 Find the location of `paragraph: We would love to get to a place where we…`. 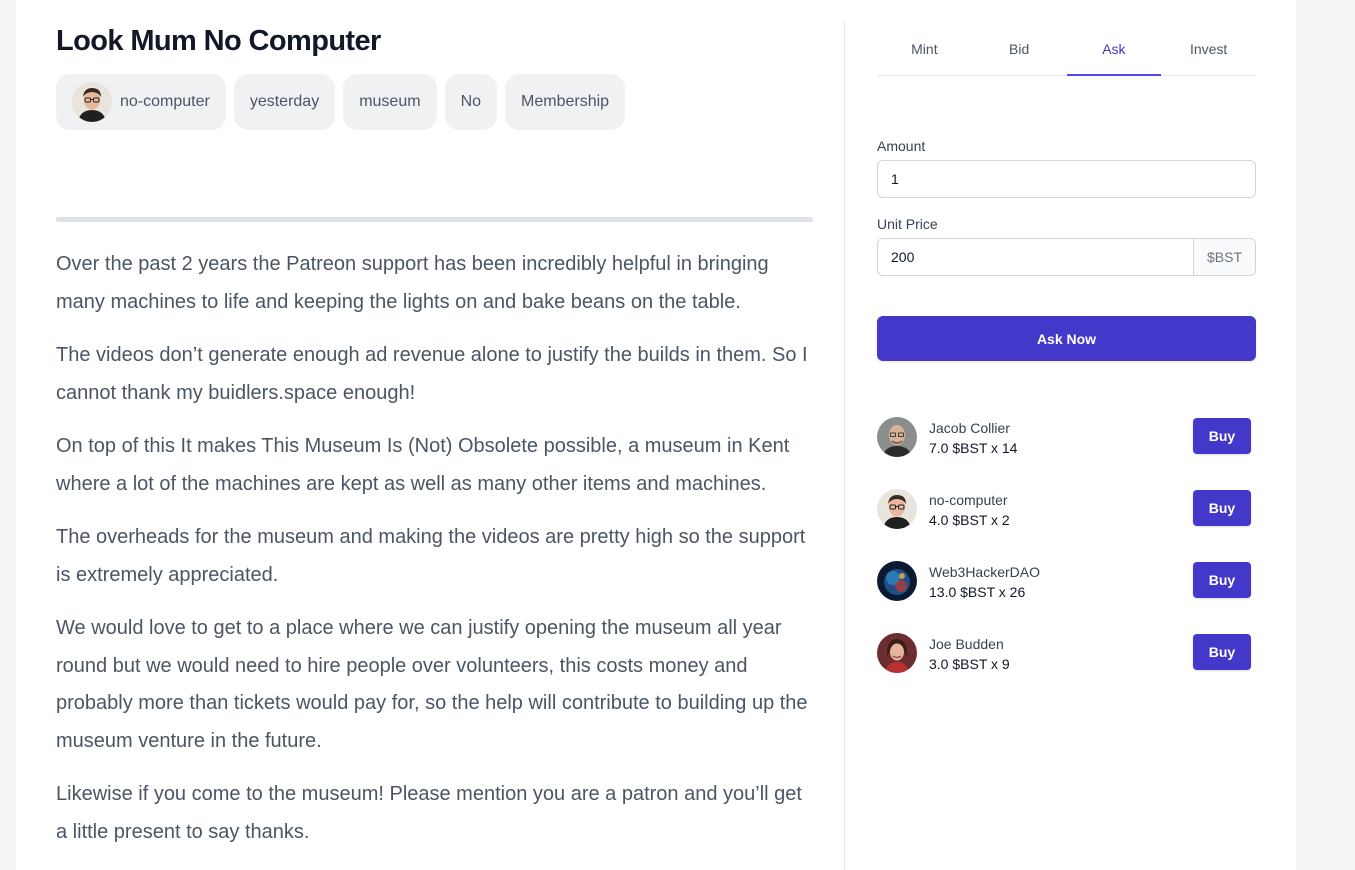

paragraph: We would love to get to a place where we… is located at coordinates (432, 684).